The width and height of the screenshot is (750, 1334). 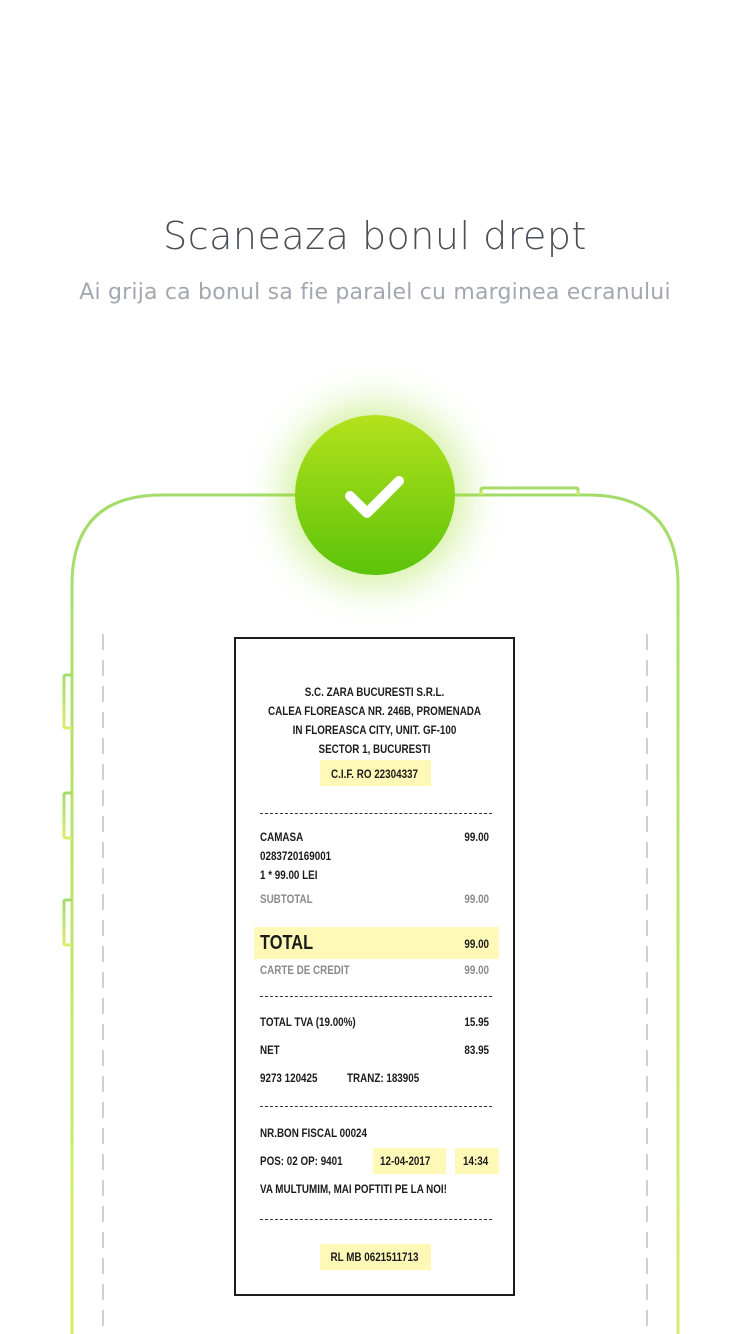 I want to click on receipt-date: 12-04-2017, so click(x=405, y=1161).